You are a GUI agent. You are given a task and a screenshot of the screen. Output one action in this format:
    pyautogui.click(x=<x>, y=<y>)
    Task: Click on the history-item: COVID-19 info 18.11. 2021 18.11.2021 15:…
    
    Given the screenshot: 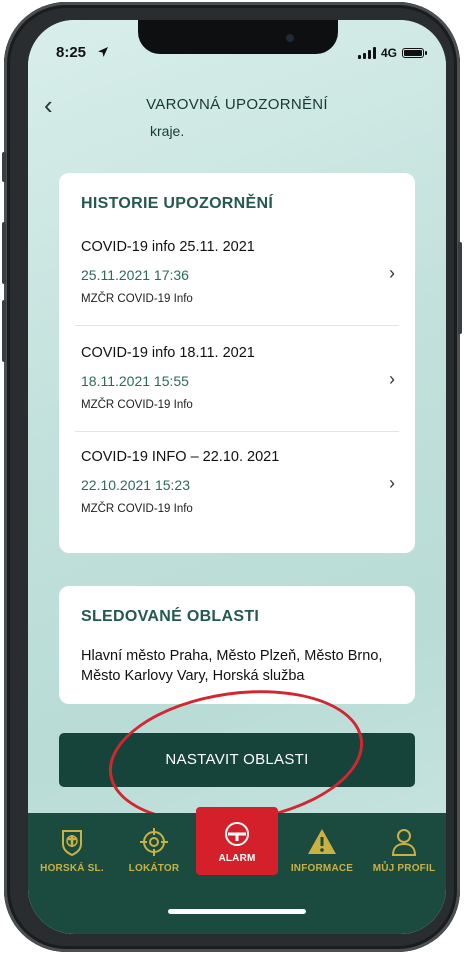 What is the action you would take?
    pyautogui.click(x=237, y=397)
    